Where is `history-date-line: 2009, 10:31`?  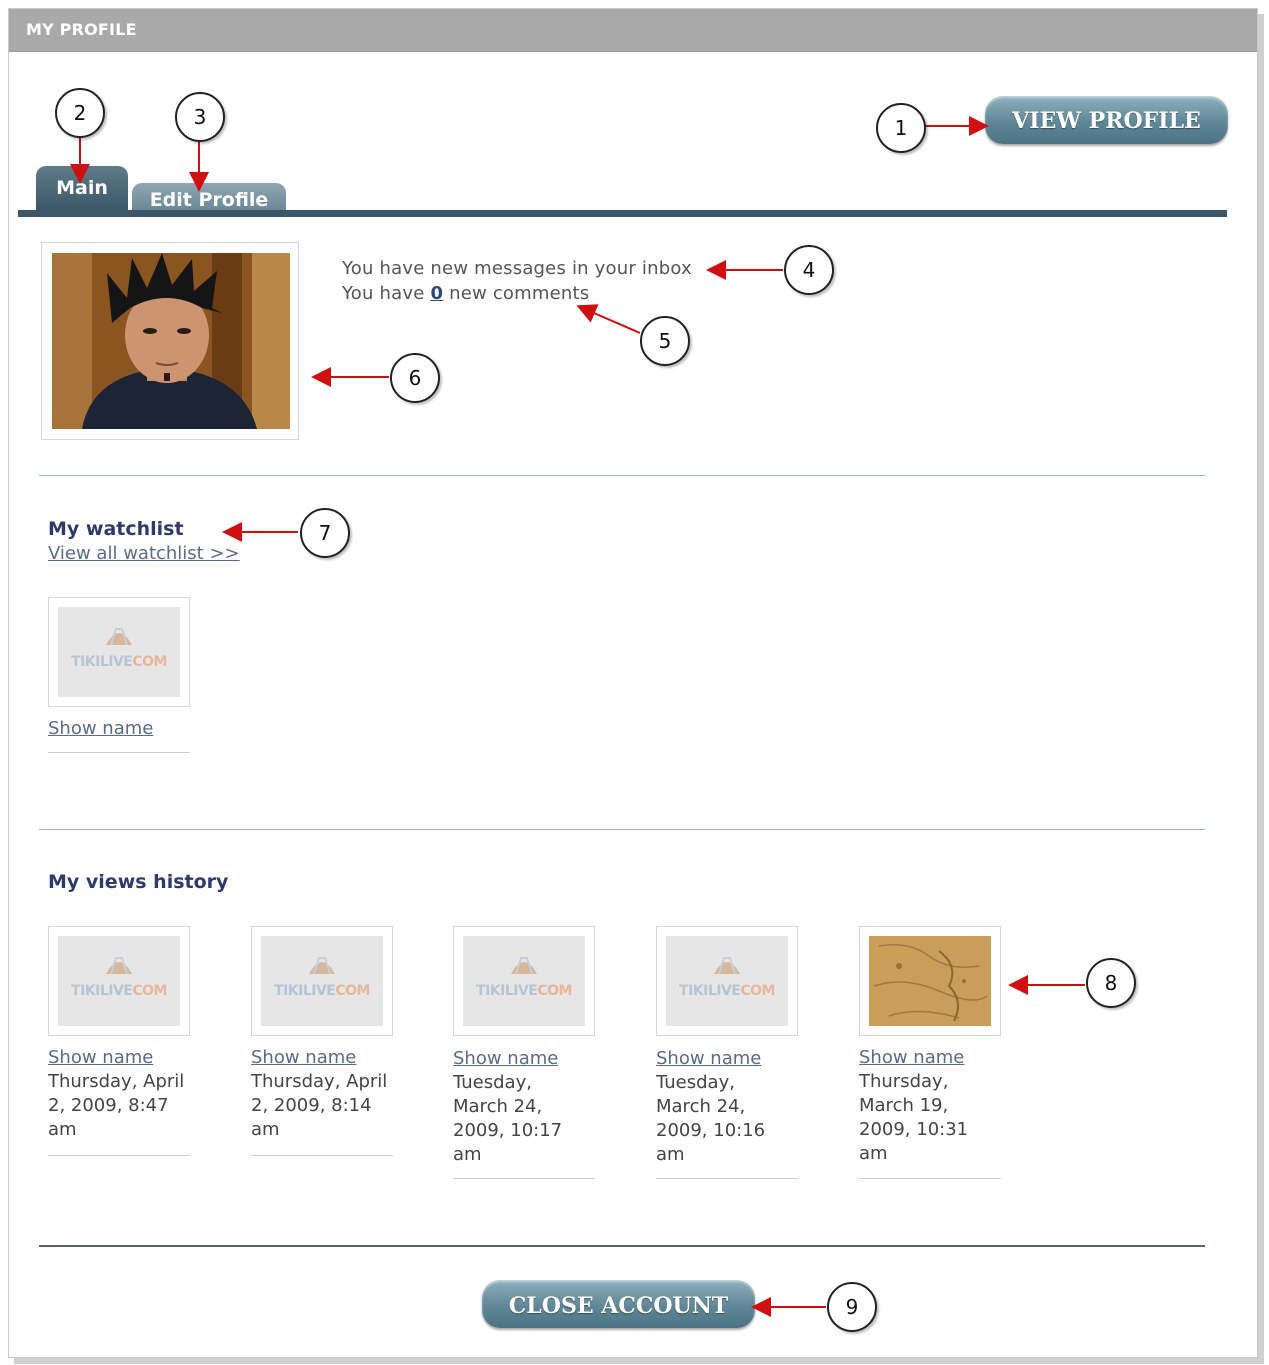 history-date-line: 2009, 10:31 is located at coordinates (914, 1129).